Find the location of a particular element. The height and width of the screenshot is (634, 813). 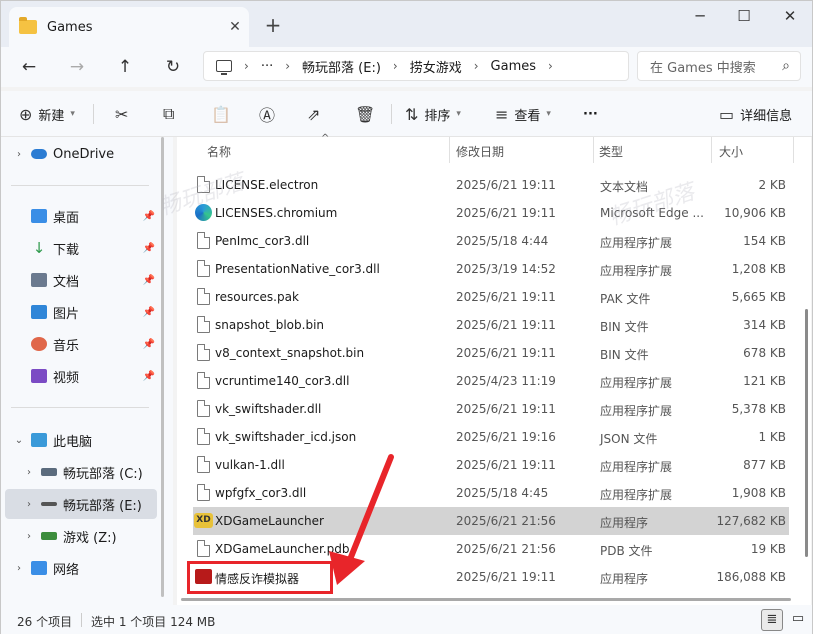

file-date: 2025/6/21 21:56 is located at coordinates (506, 549).